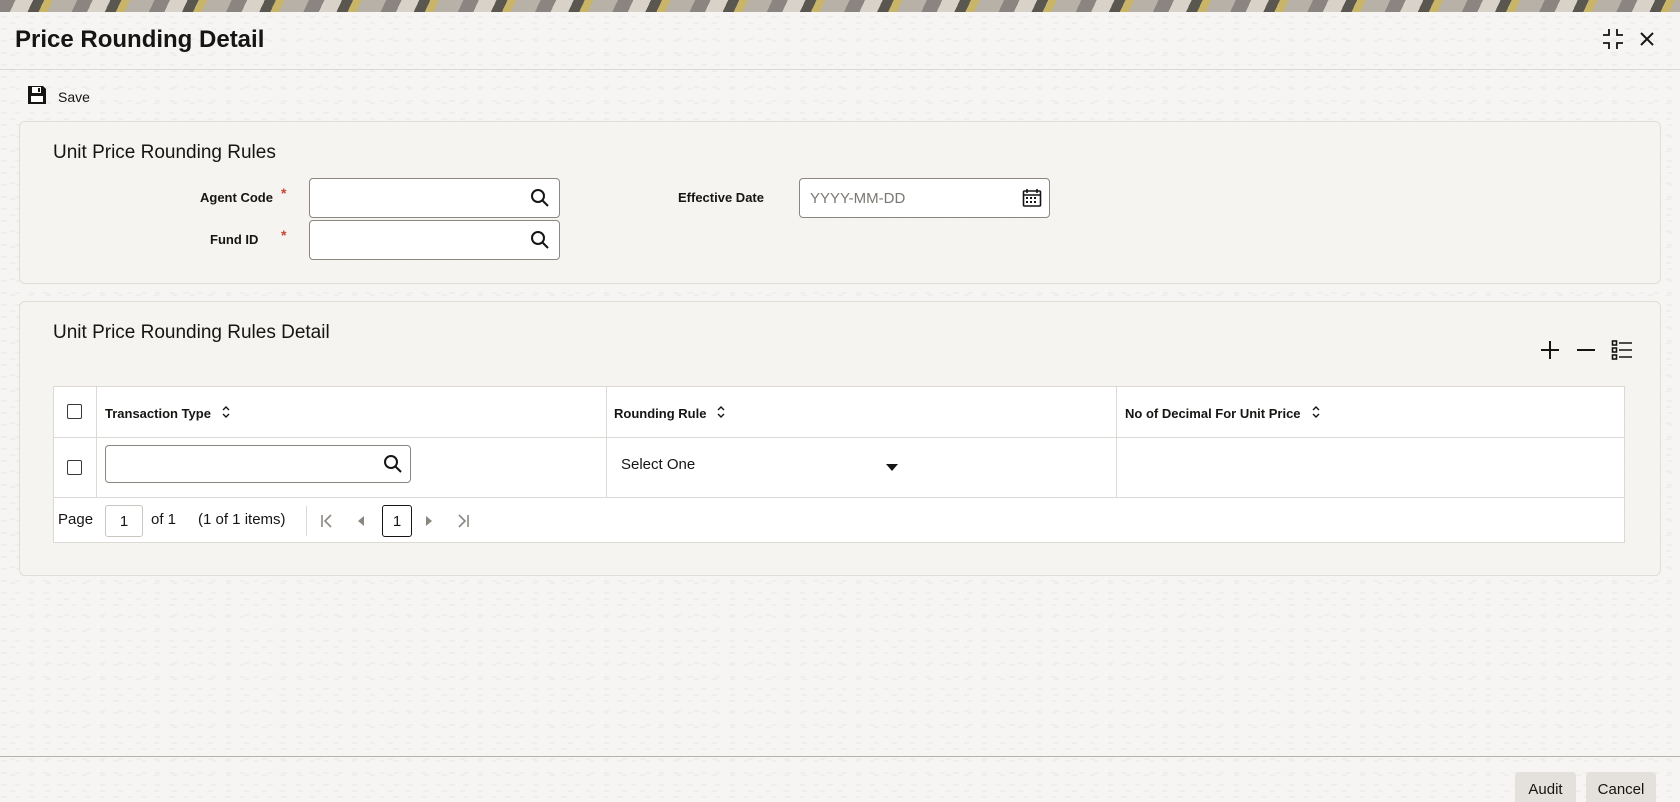 Image resolution: width=1680 pixels, height=802 pixels. Describe the element at coordinates (361, 521) in the screenshot. I see `previous-page-icon` at that location.